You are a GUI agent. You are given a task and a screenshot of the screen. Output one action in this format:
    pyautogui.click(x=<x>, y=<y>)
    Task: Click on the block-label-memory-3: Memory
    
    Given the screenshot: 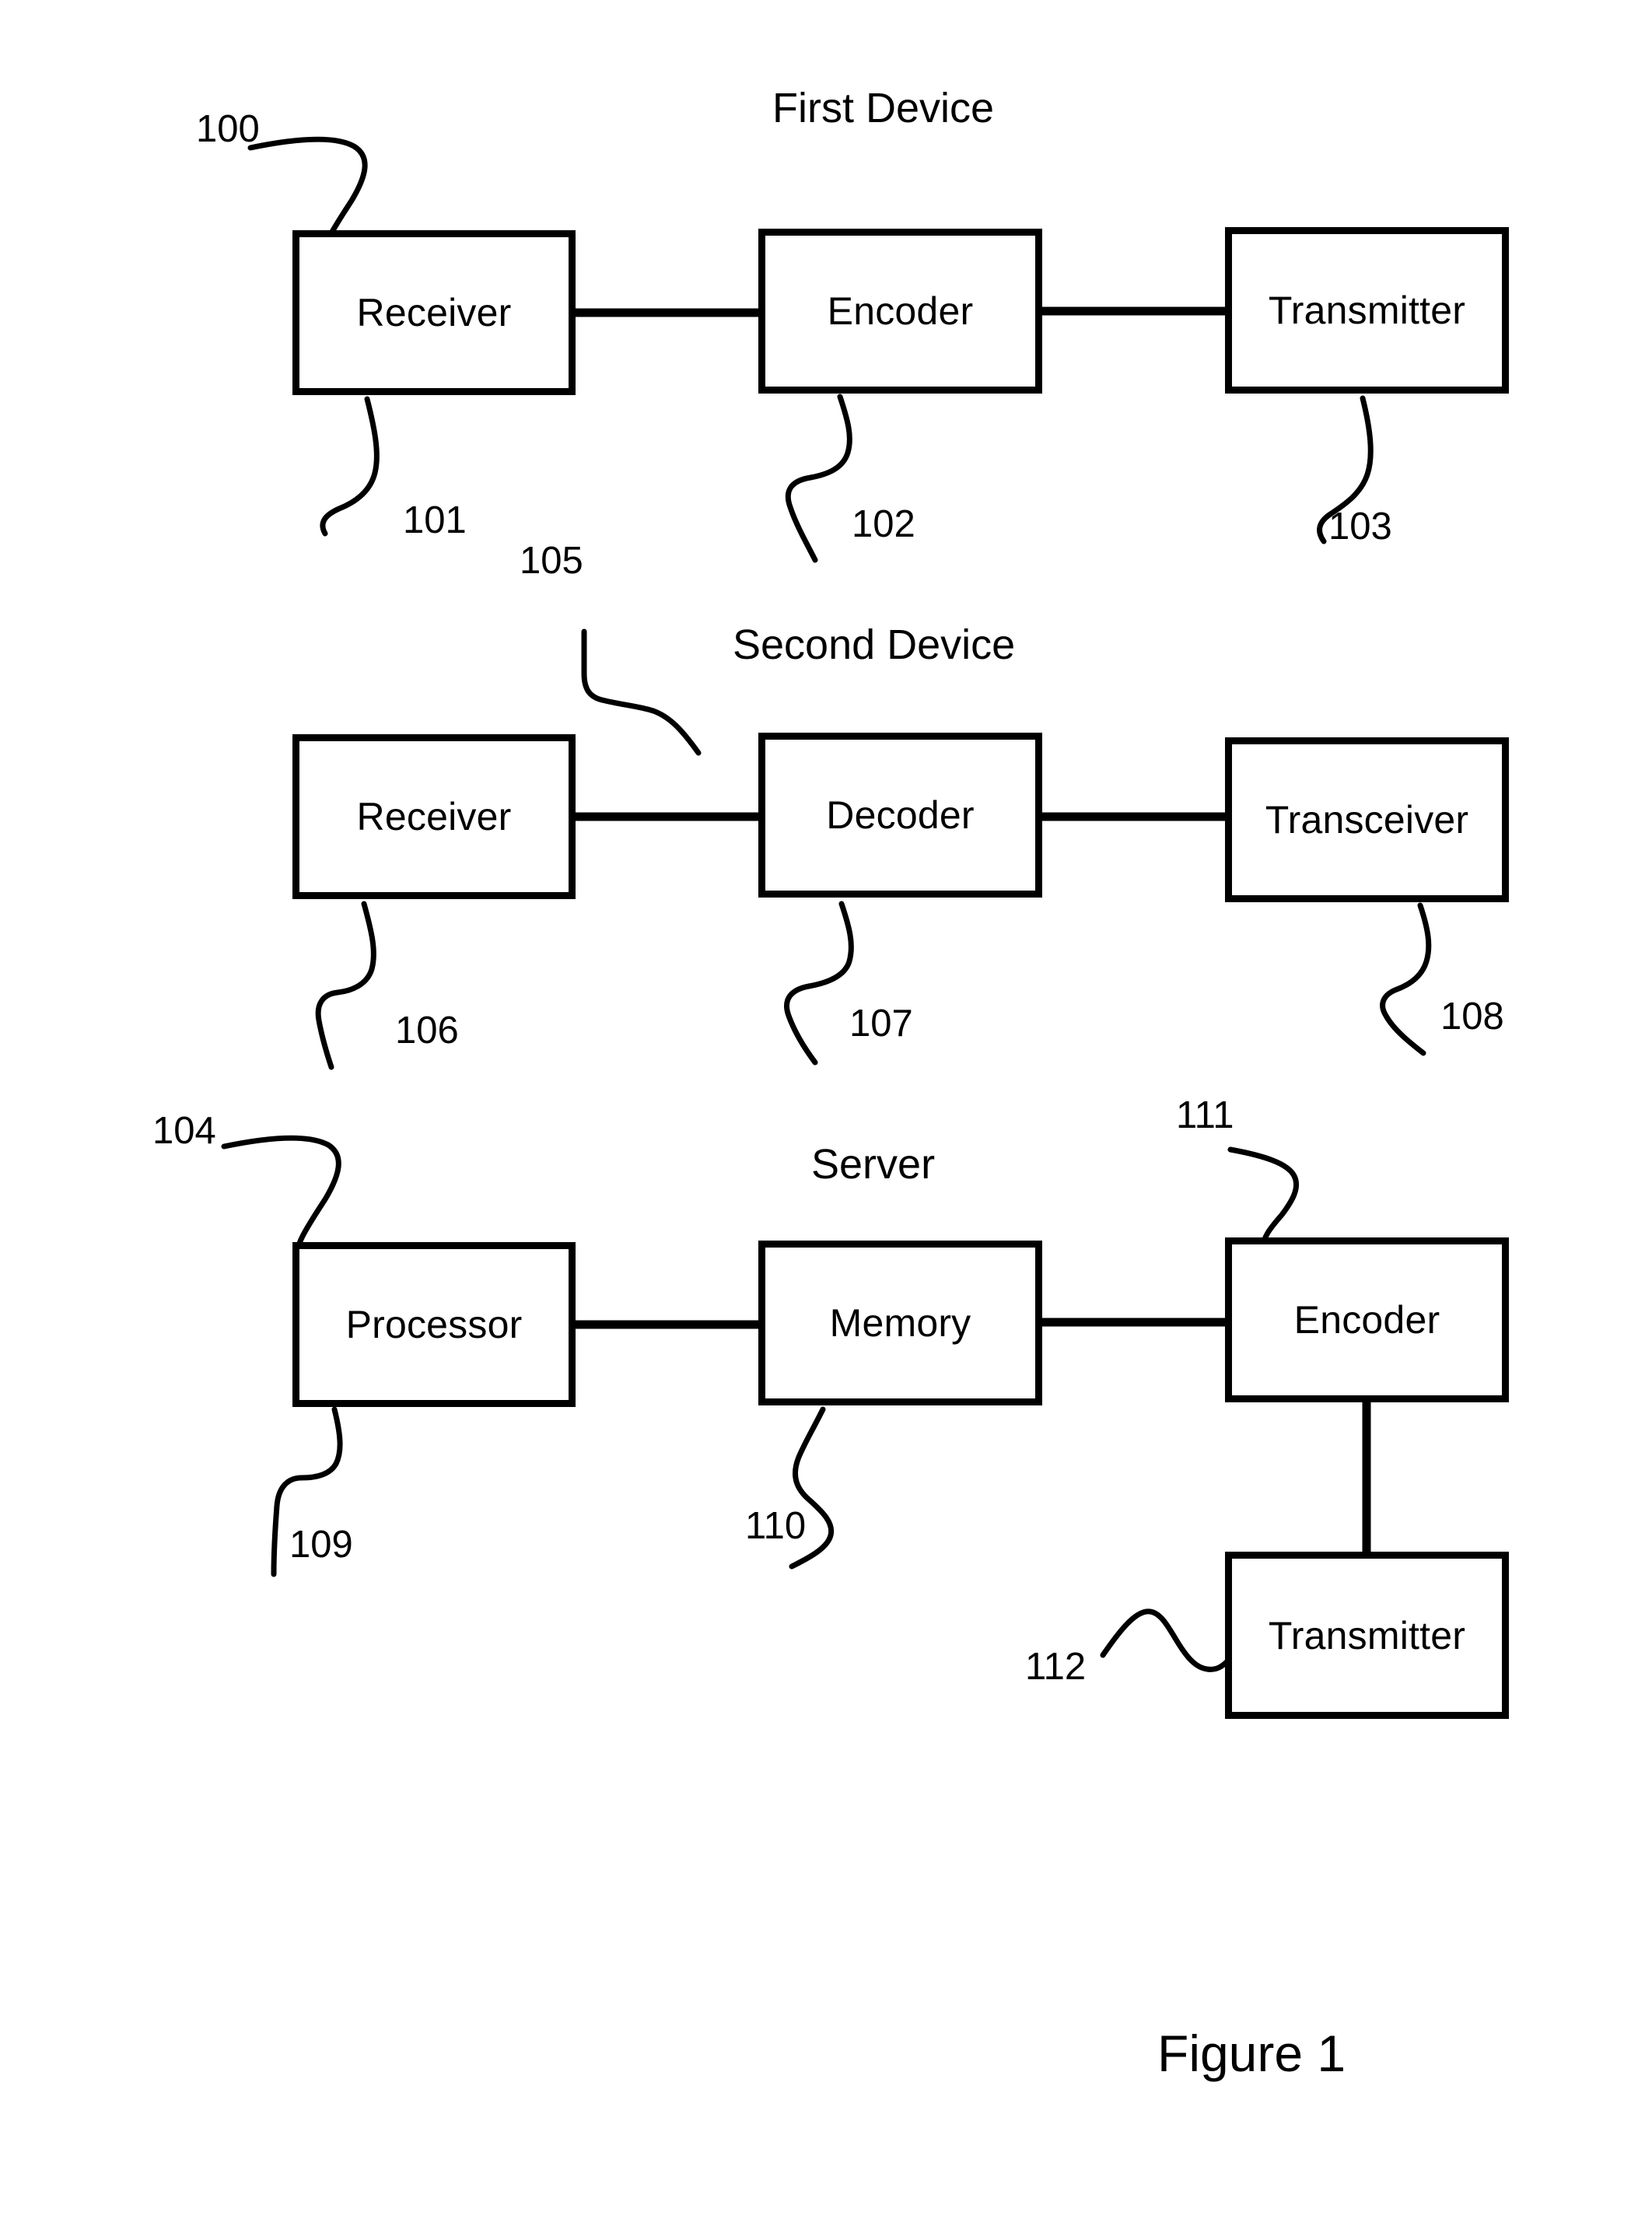 What is the action you would take?
    pyautogui.click(x=900, y=1323)
    